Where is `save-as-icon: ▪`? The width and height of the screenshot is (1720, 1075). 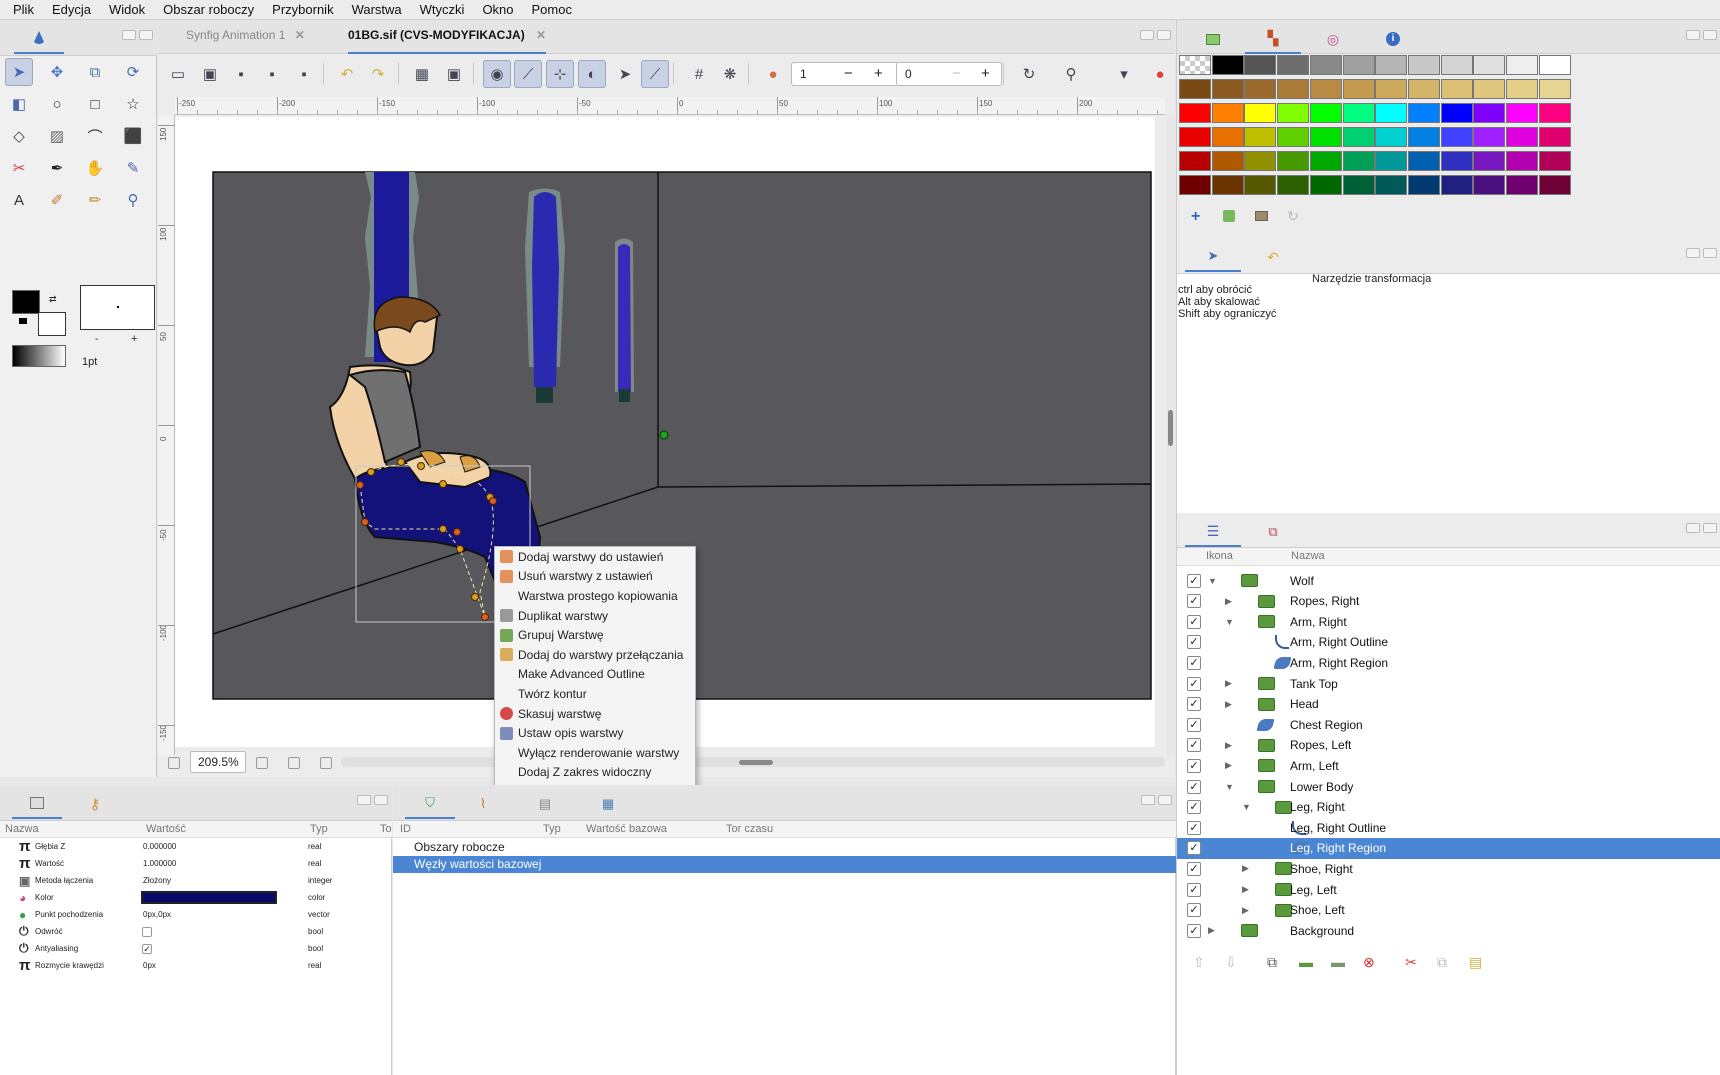
save-as-icon: ▪ is located at coordinates (272, 74).